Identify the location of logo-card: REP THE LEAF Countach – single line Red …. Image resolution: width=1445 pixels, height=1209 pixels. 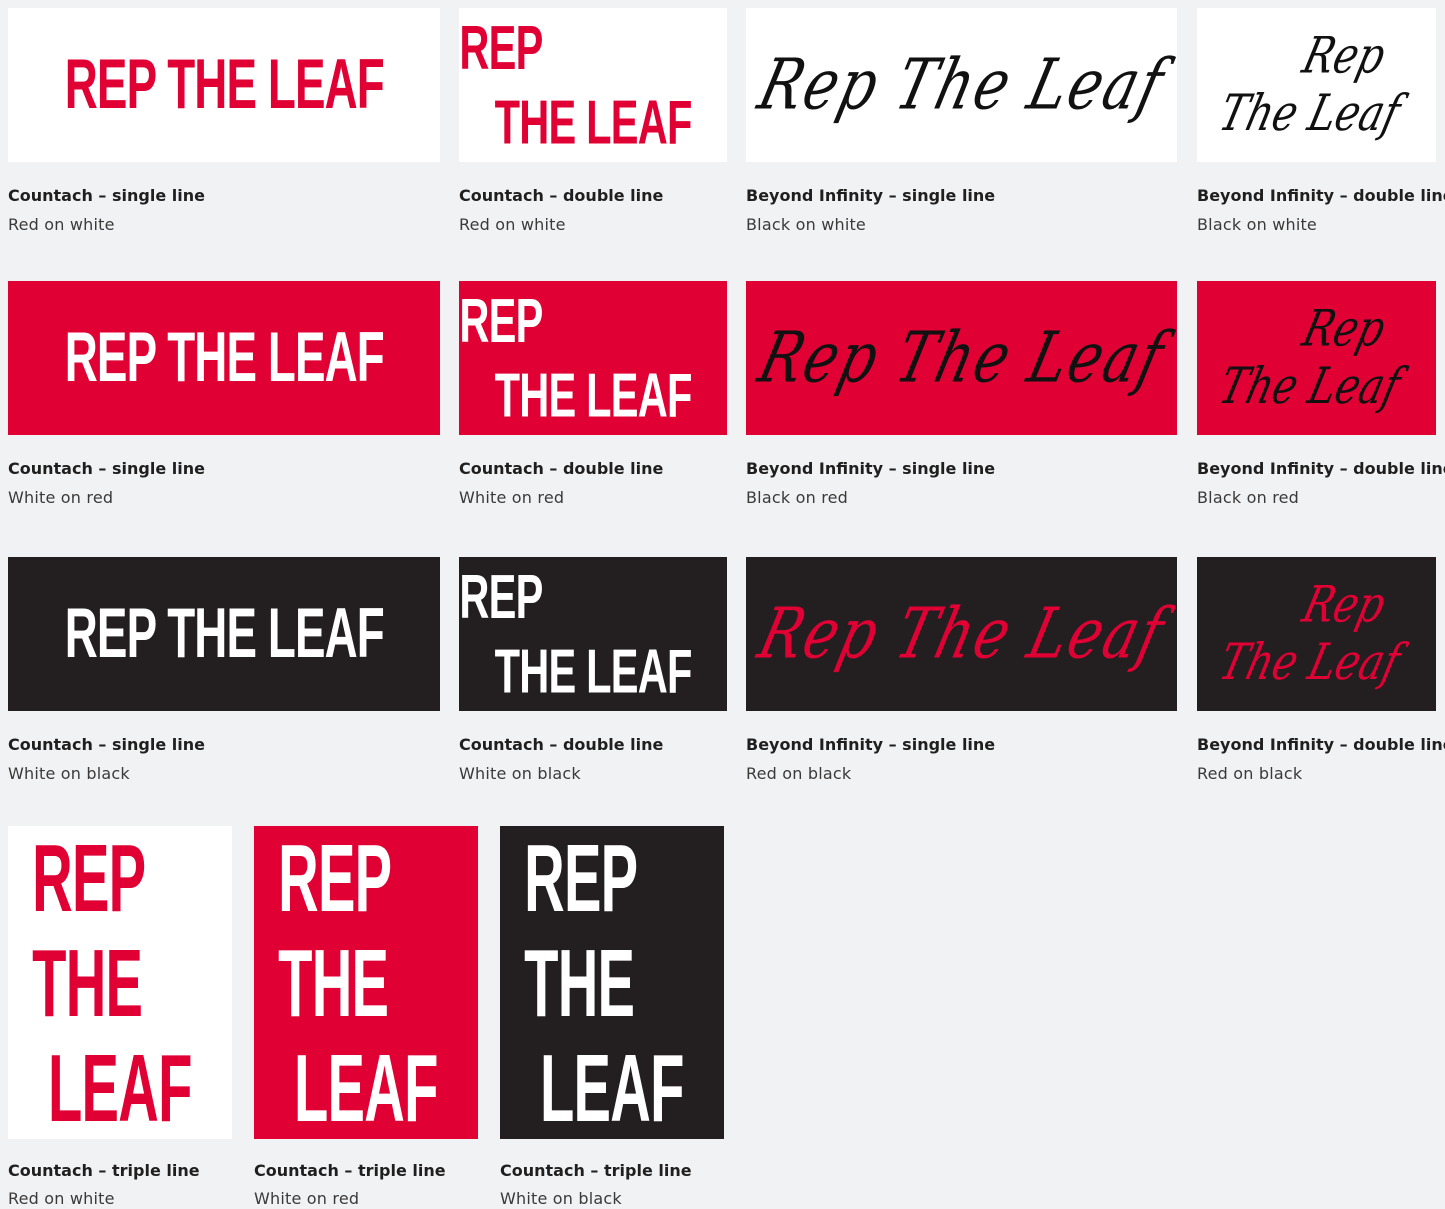
(224, 121).